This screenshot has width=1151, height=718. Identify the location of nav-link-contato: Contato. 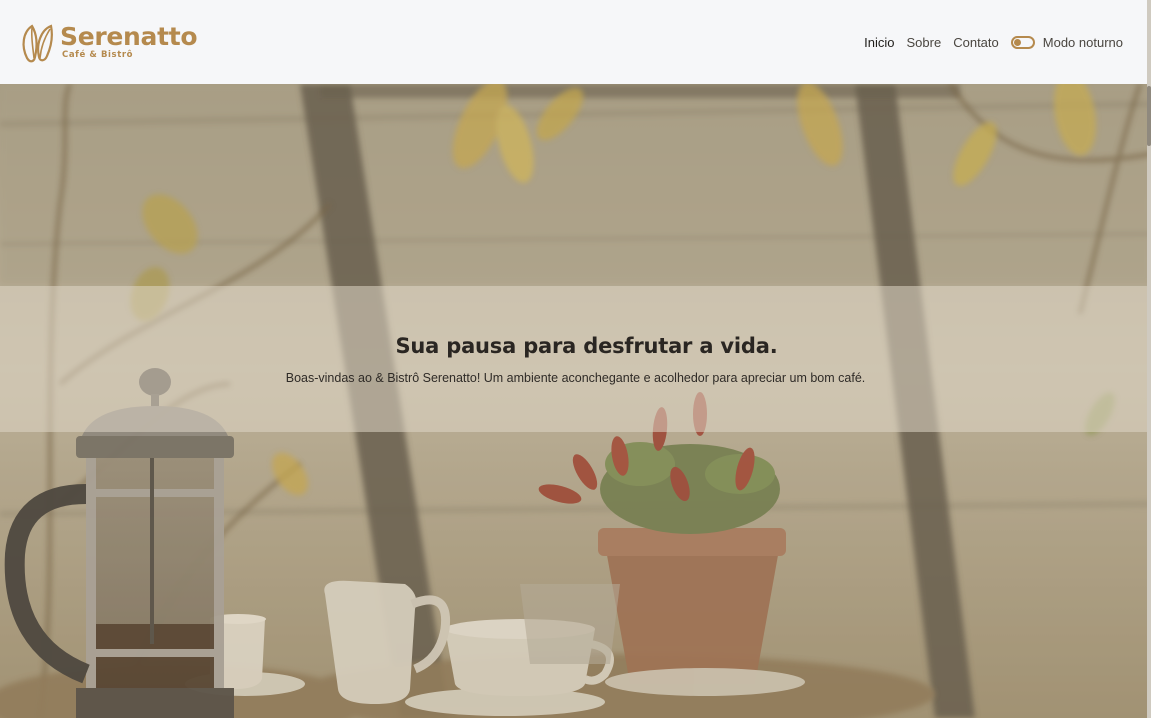
(976, 42).